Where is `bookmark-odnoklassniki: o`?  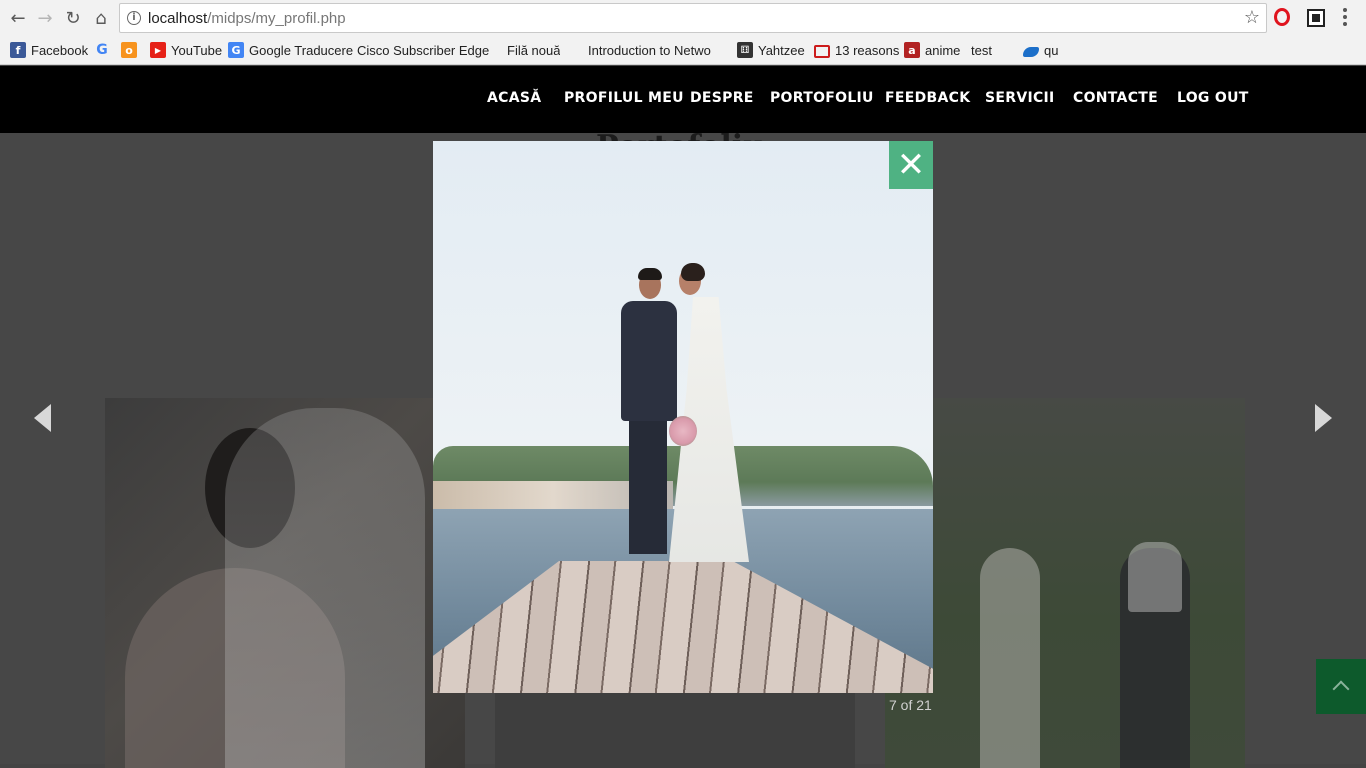 bookmark-odnoklassniki: o is located at coordinates (131, 50).